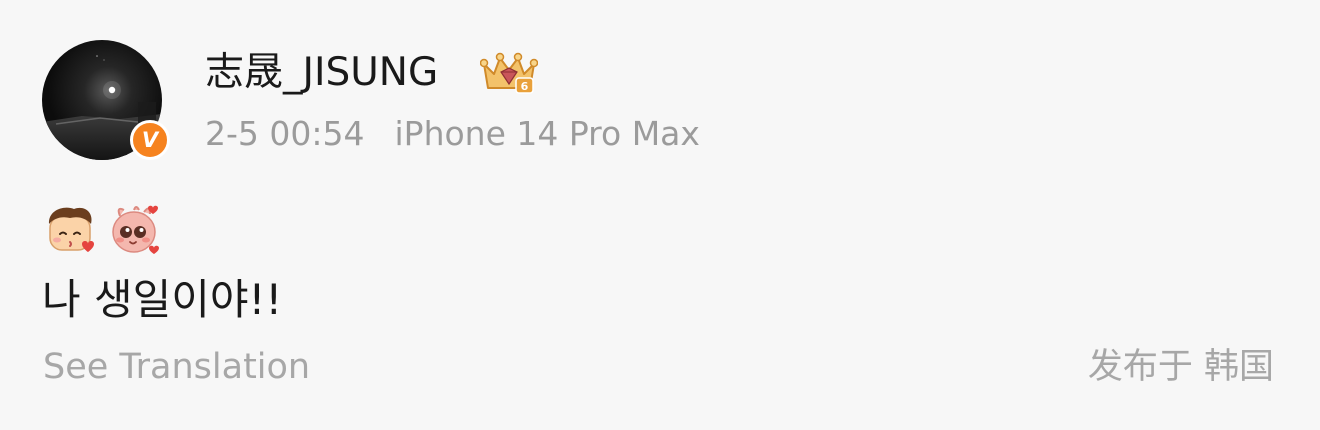  What do you see at coordinates (547, 133) in the screenshot?
I see `post-device: iPhone 14 Pro Max` at bounding box center [547, 133].